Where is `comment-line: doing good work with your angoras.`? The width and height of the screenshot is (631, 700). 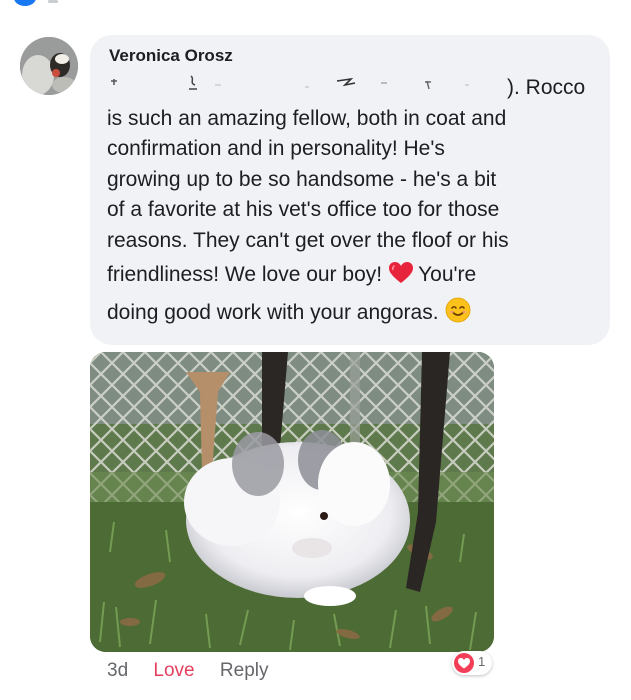
comment-line: doing good work with your angoras. is located at coordinates (355, 315).